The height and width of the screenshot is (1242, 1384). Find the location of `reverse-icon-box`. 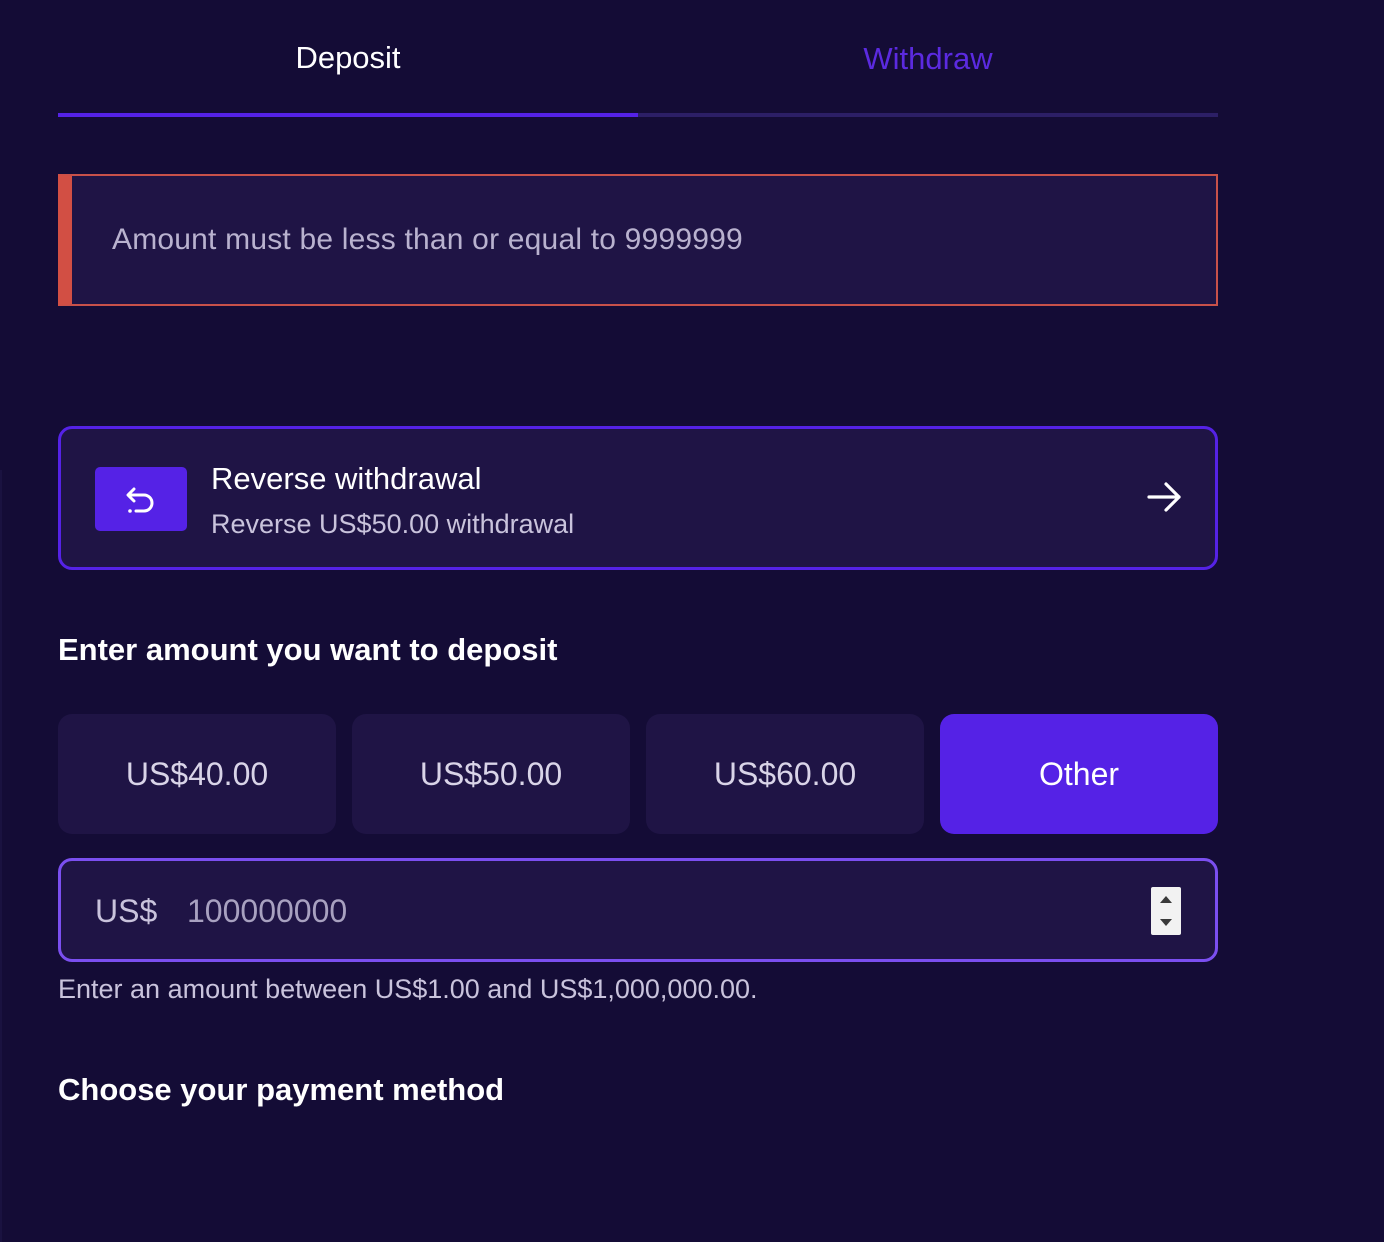

reverse-icon-box is located at coordinates (141, 499).